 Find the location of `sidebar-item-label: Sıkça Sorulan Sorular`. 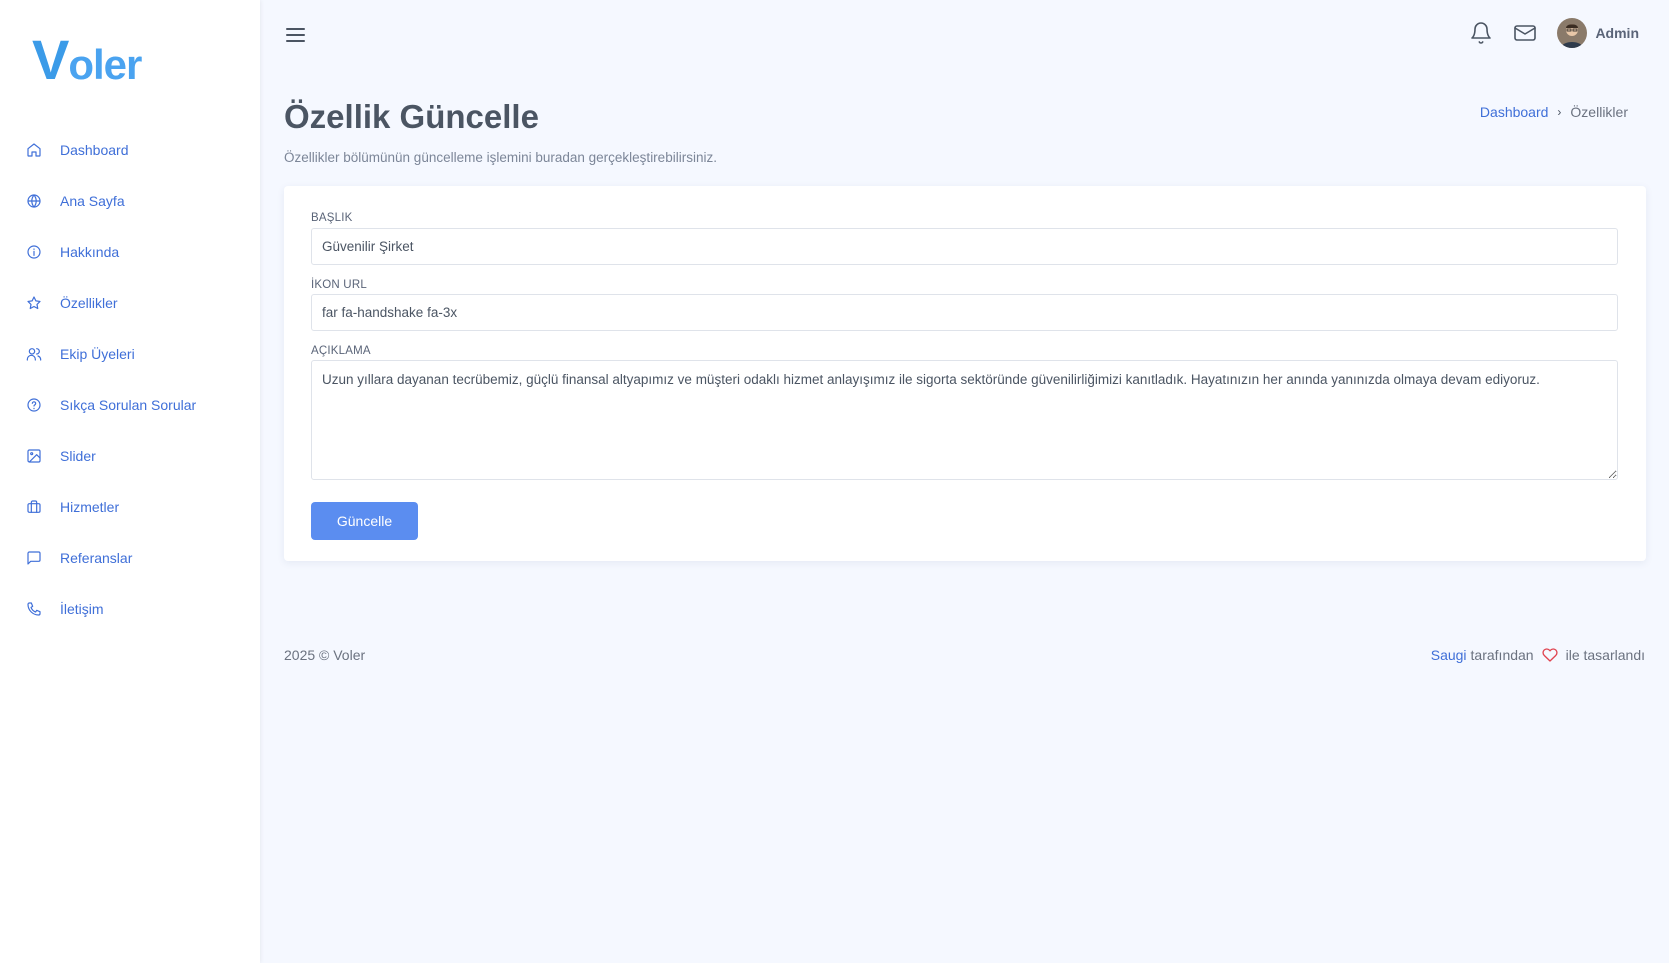

sidebar-item-label: Sıkça Sorulan Sorular is located at coordinates (128, 404).